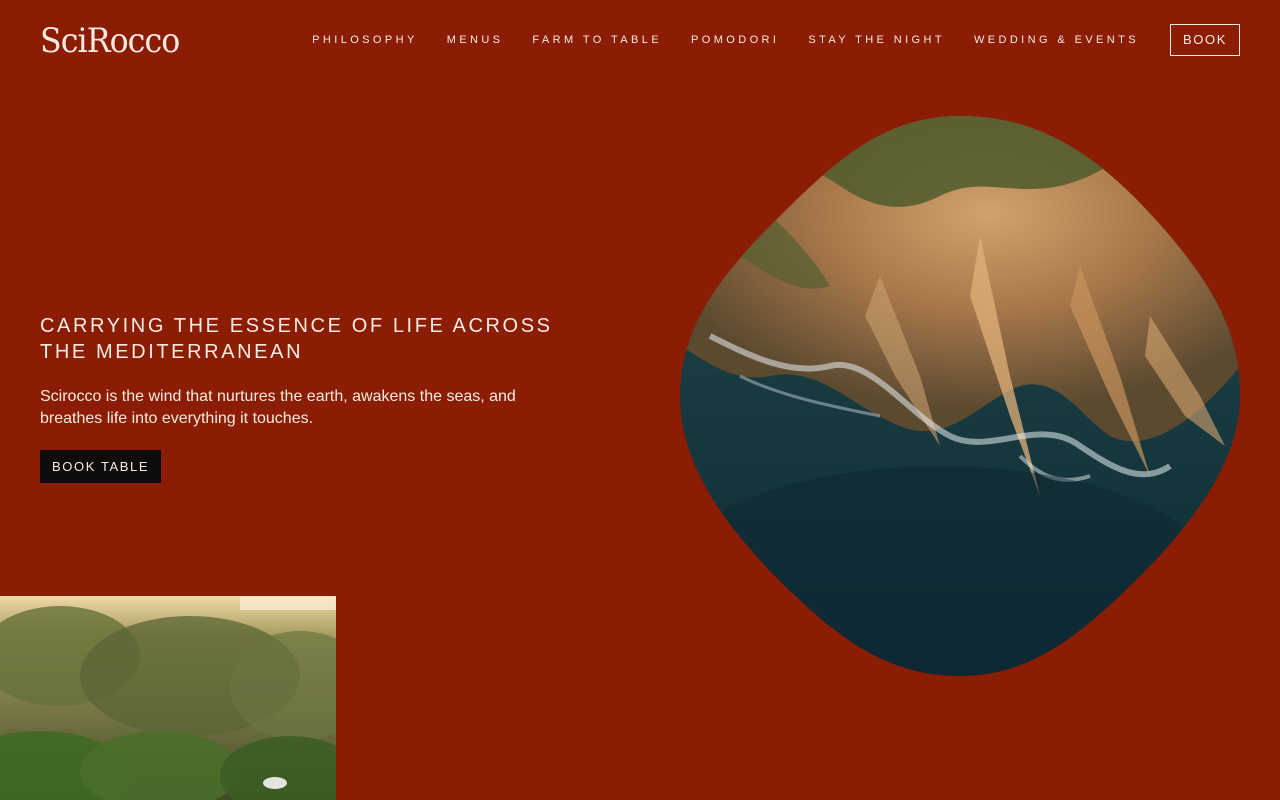 This screenshot has height=800, width=1280. I want to click on site-logo: SciRocco, so click(115, 41).